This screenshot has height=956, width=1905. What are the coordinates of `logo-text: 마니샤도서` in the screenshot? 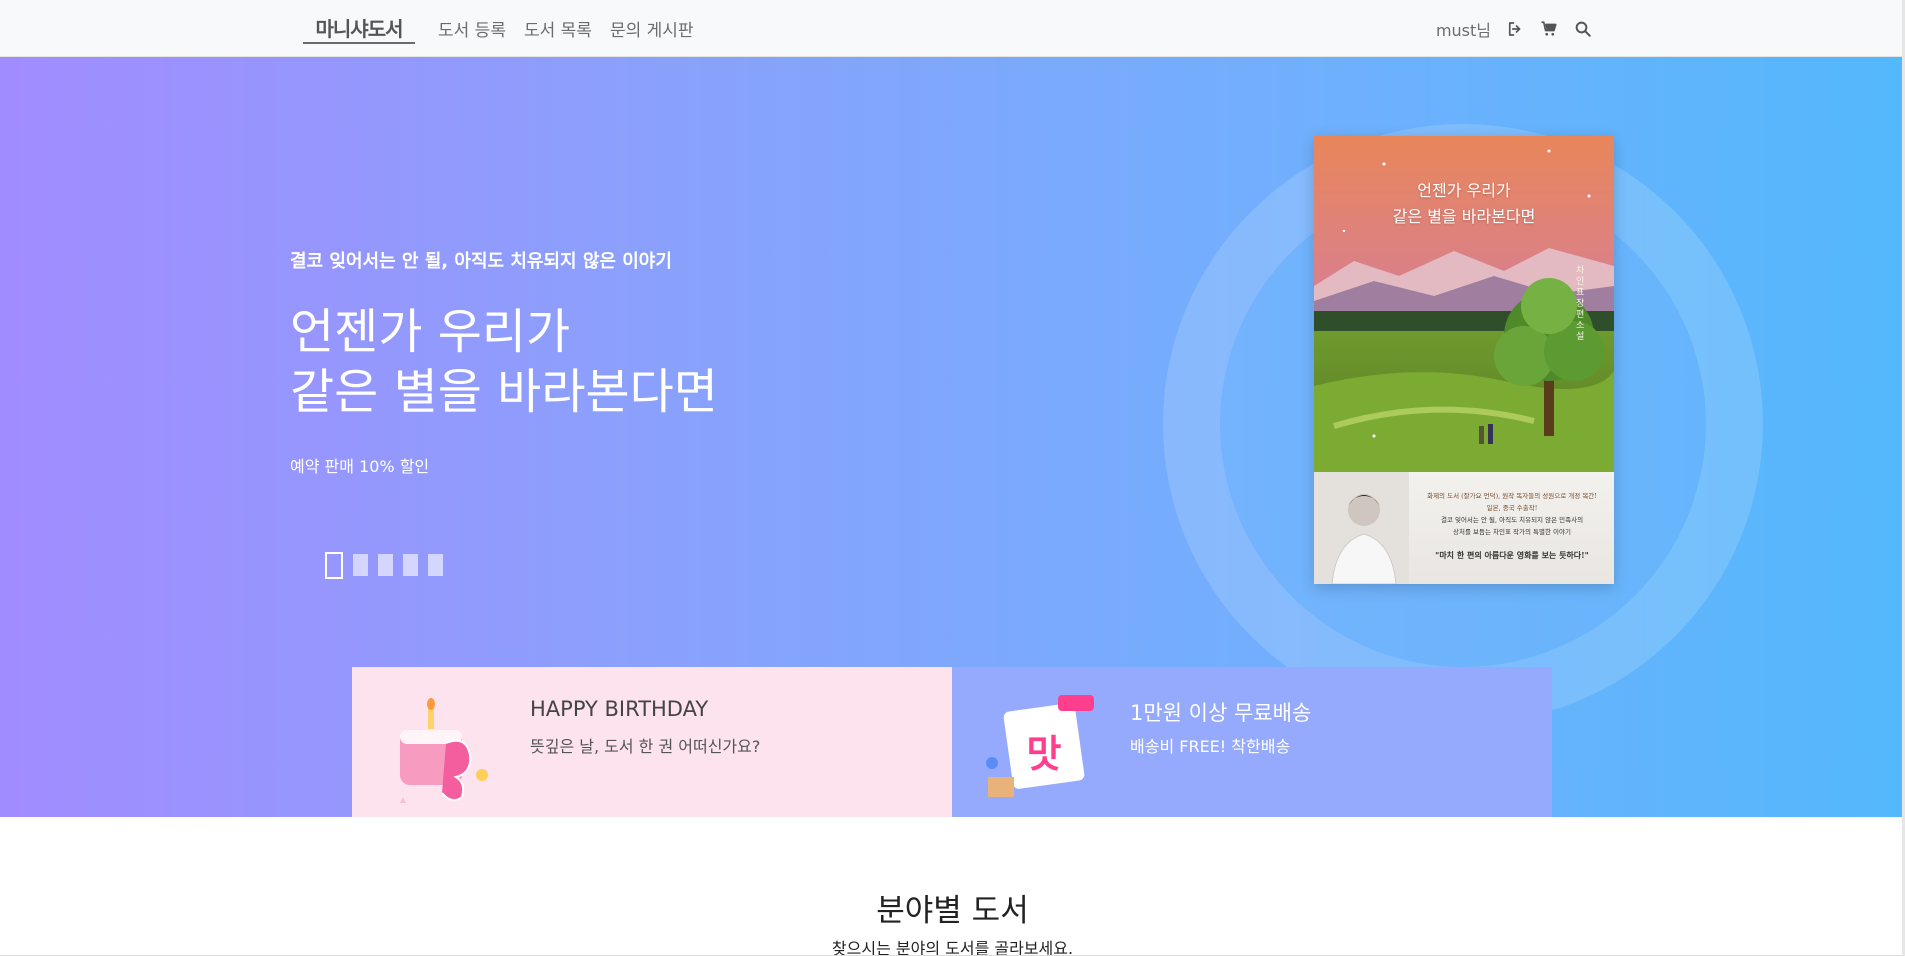 It's located at (359, 28).